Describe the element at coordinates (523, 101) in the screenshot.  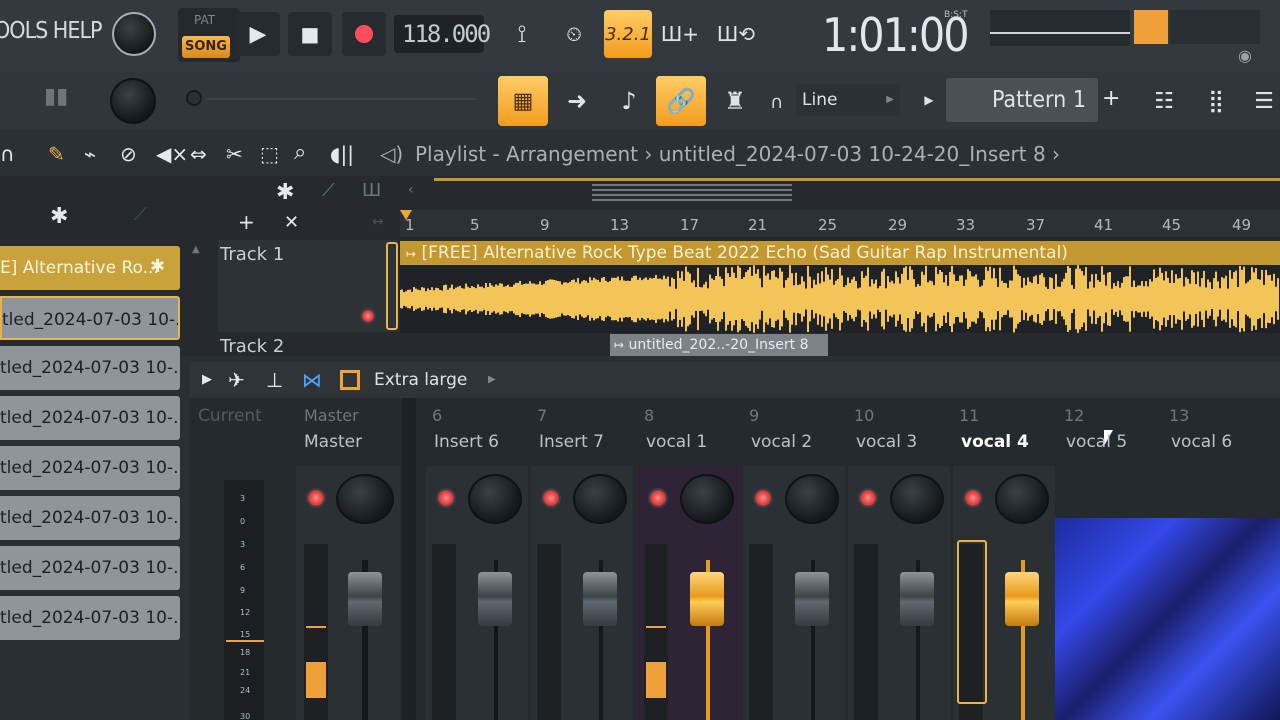
I see `playlist-button: ▦` at that location.